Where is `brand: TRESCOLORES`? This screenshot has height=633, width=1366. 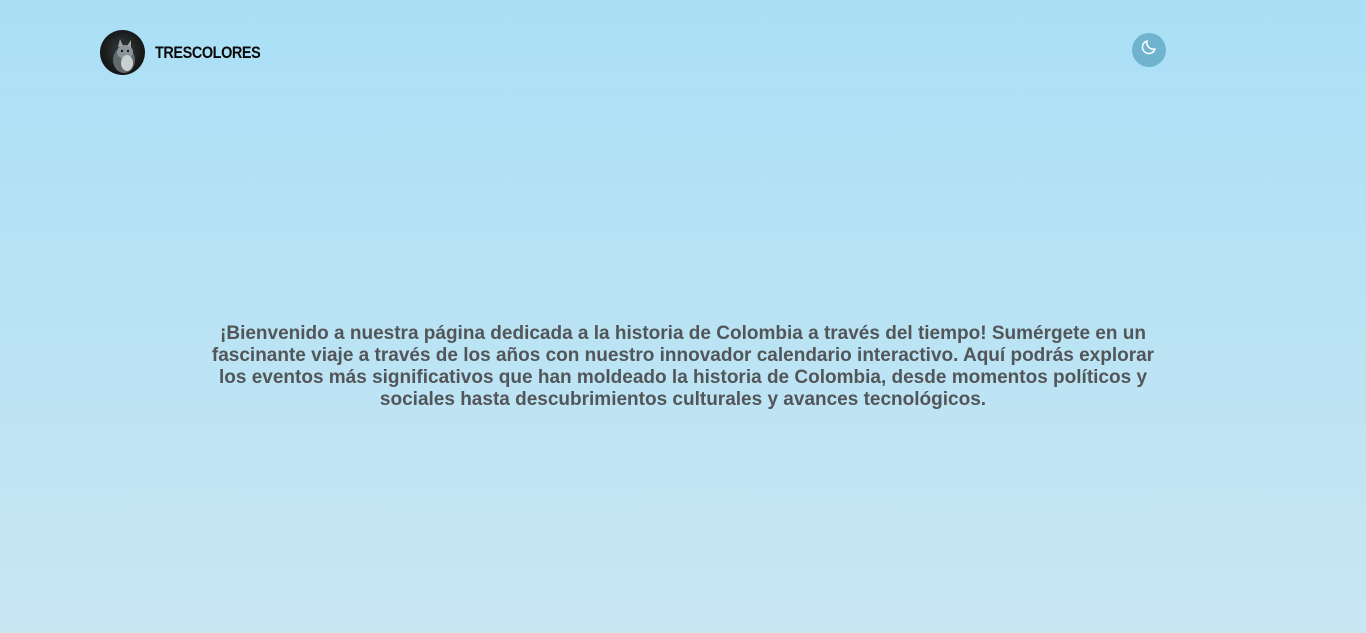
brand: TRESCOLORES is located at coordinates (189, 52).